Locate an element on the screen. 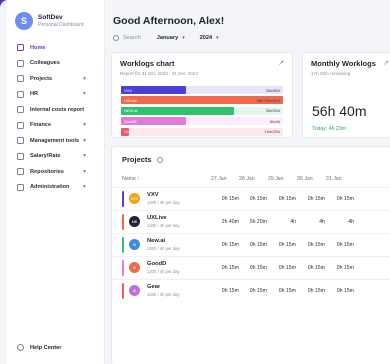 This screenshot has width=390, height=364. sidebar-item-hr: HR ▼ is located at coordinates (58, 95).